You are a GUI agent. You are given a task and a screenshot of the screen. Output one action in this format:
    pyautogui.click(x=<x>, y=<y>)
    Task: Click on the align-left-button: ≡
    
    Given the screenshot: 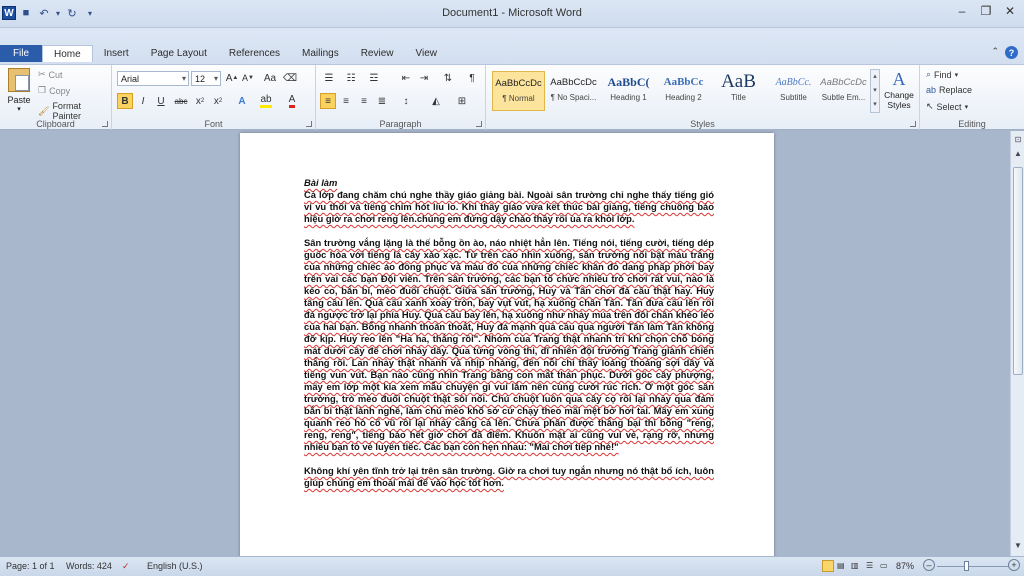 What is the action you would take?
    pyautogui.click(x=328, y=101)
    